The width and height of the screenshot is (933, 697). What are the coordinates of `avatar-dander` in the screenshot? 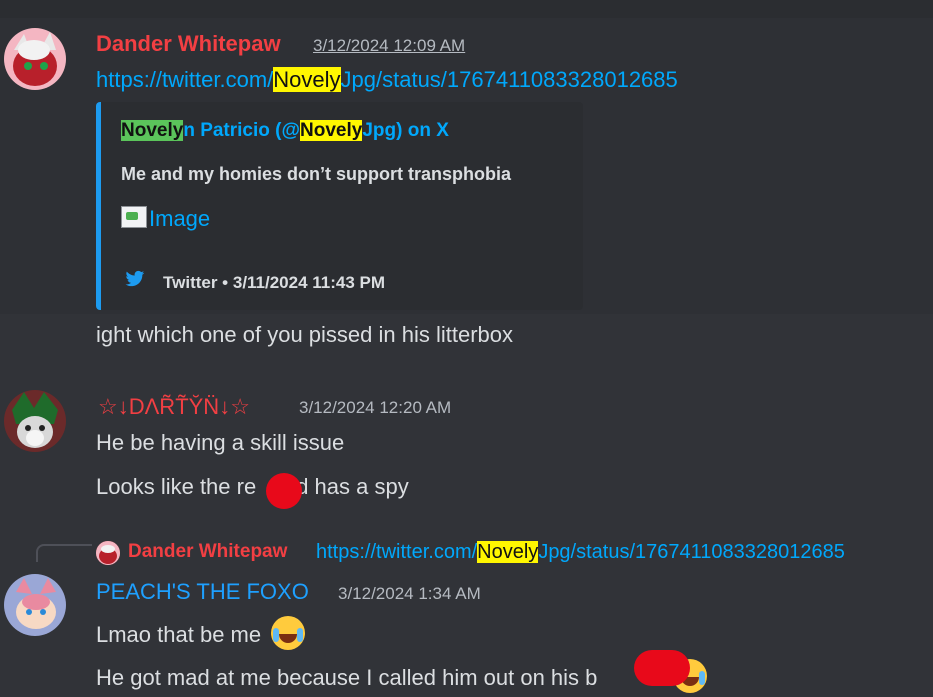 It's located at (35, 59).